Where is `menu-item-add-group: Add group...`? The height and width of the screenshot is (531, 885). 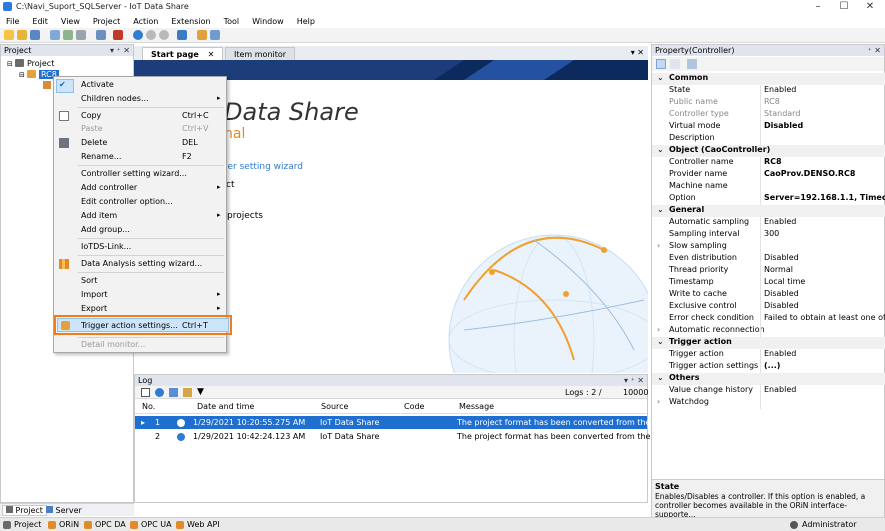 menu-item-add-group: Add group... is located at coordinates (105, 229).